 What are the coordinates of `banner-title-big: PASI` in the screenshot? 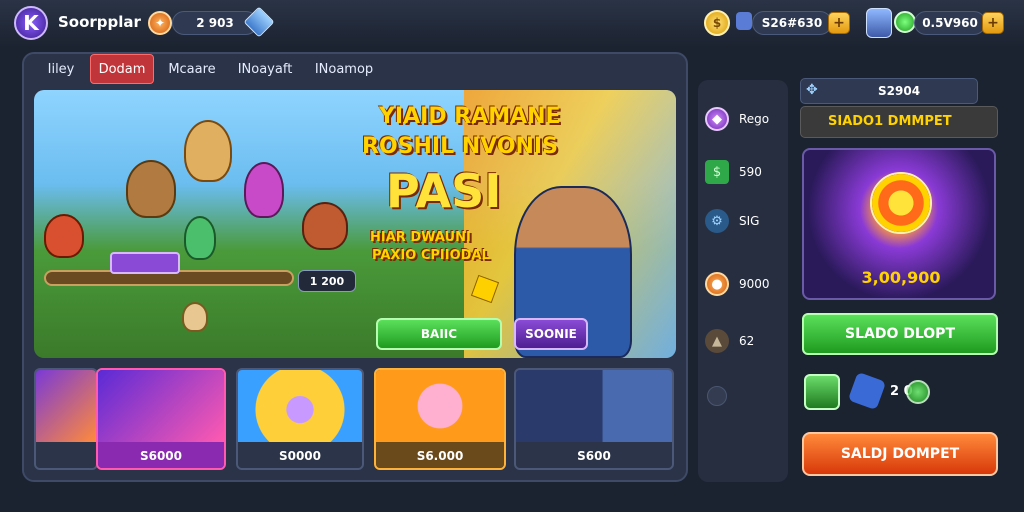 It's located at (444, 191).